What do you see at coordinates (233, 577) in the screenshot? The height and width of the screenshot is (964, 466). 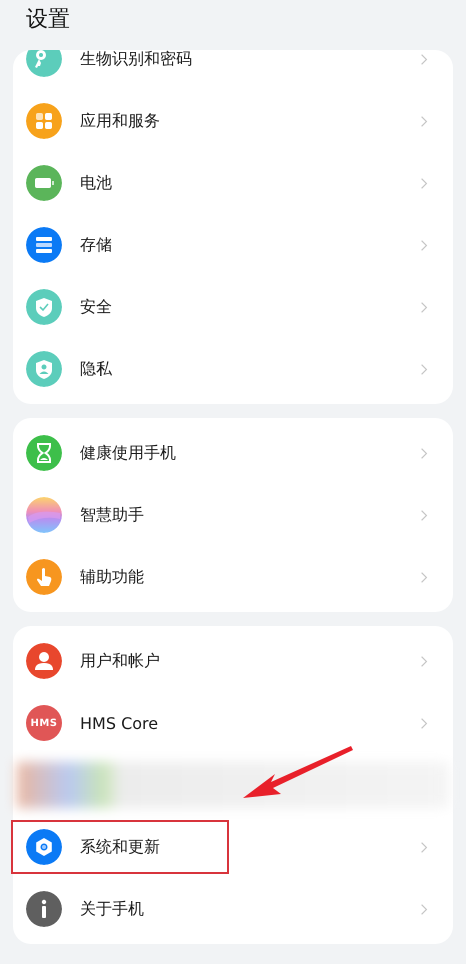 I see `settings-item: 辅助功能` at bounding box center [233, 577].